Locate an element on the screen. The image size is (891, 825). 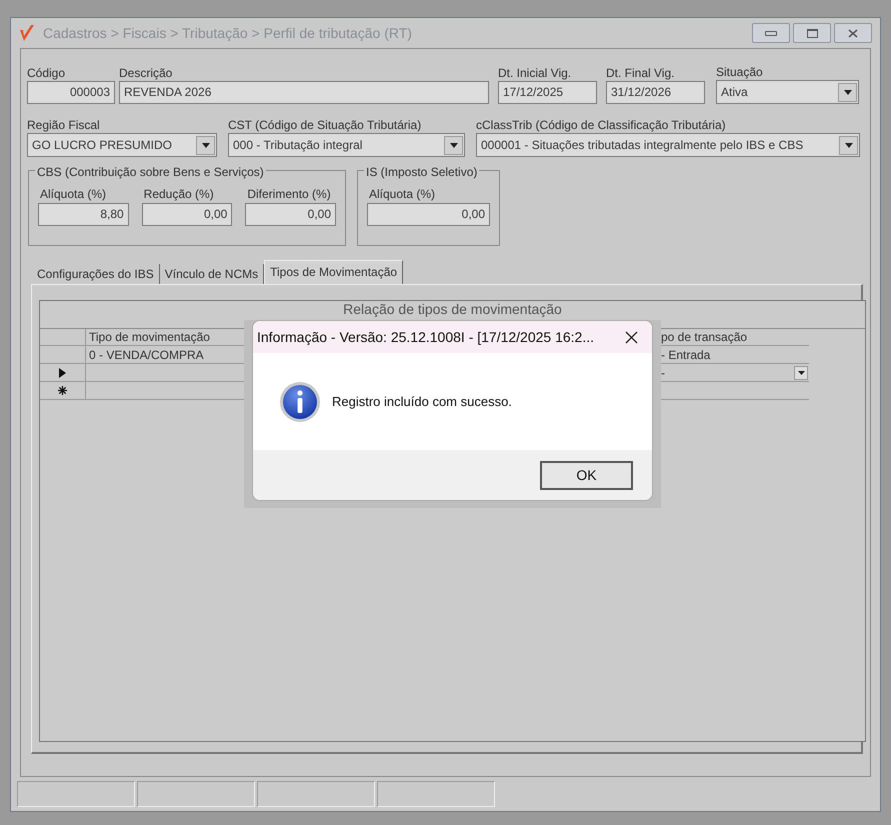
field-label: Diferimento (%) is located at coordinates (289, 194).